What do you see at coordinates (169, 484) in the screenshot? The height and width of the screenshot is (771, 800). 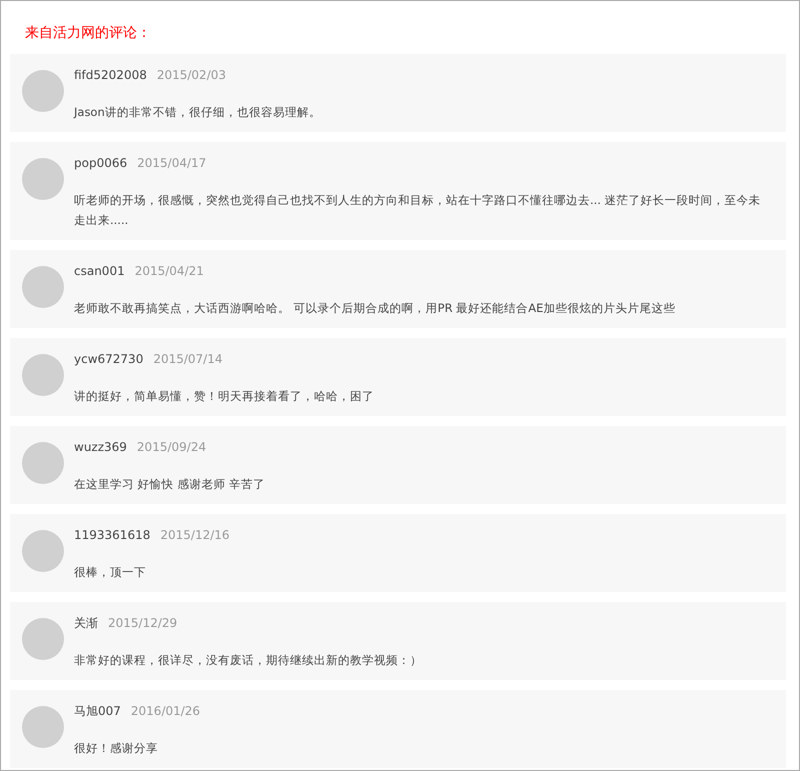 I see `comment-text: 在这里学习 好愉快 感谢老师 辛苦了` at bounding box center [169, 484].